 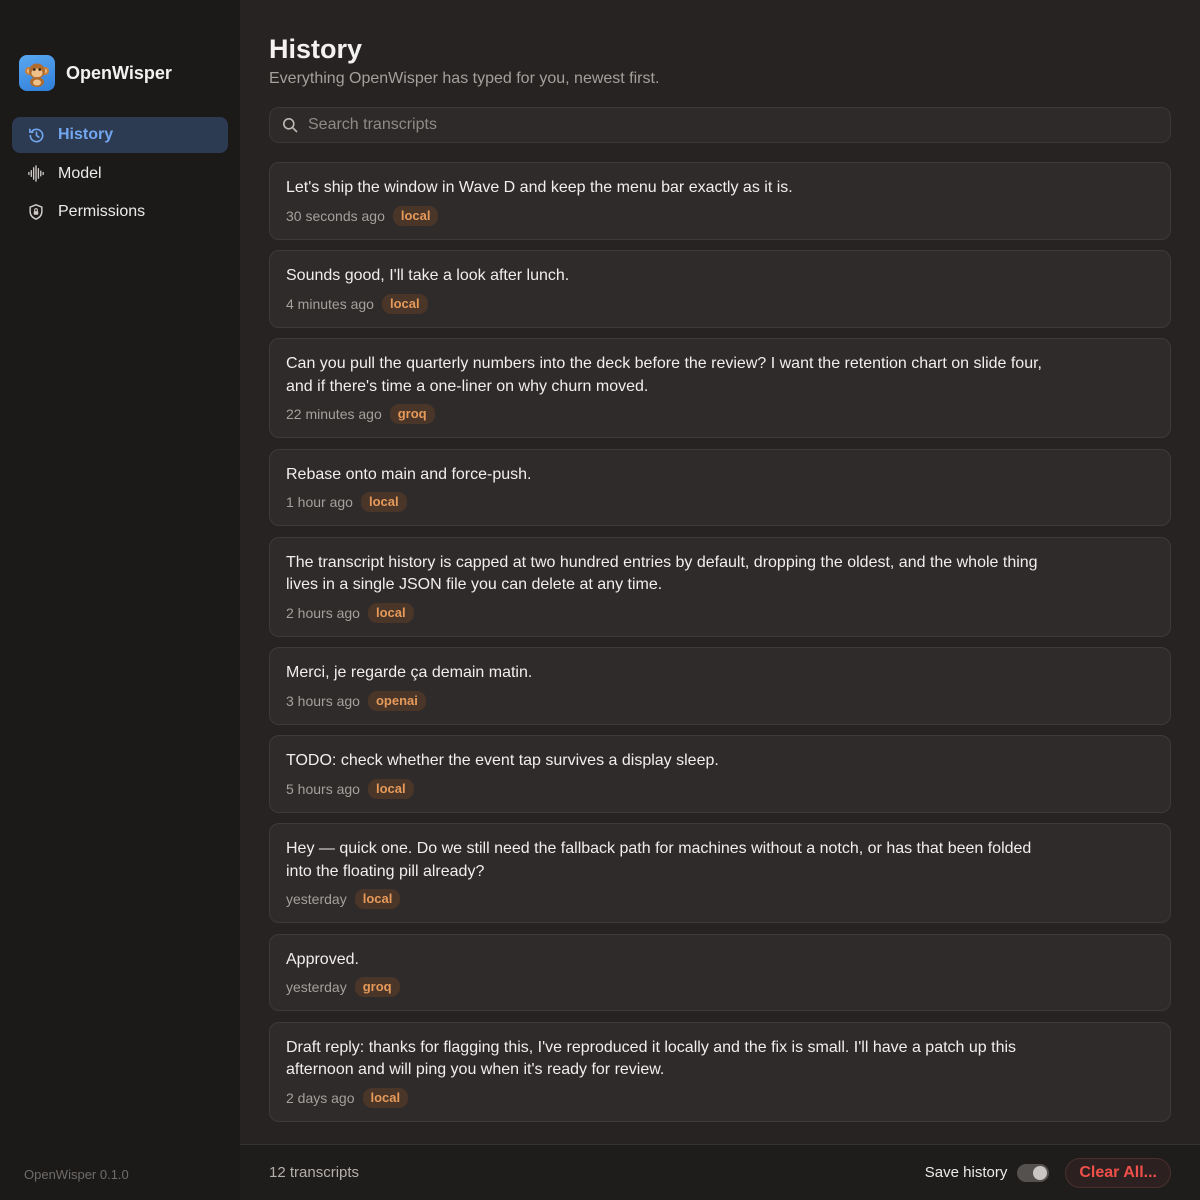 What do you see at coordinates (36, 135) in the screenshot?
I see `history-icon` at bounding box center [36, 135].